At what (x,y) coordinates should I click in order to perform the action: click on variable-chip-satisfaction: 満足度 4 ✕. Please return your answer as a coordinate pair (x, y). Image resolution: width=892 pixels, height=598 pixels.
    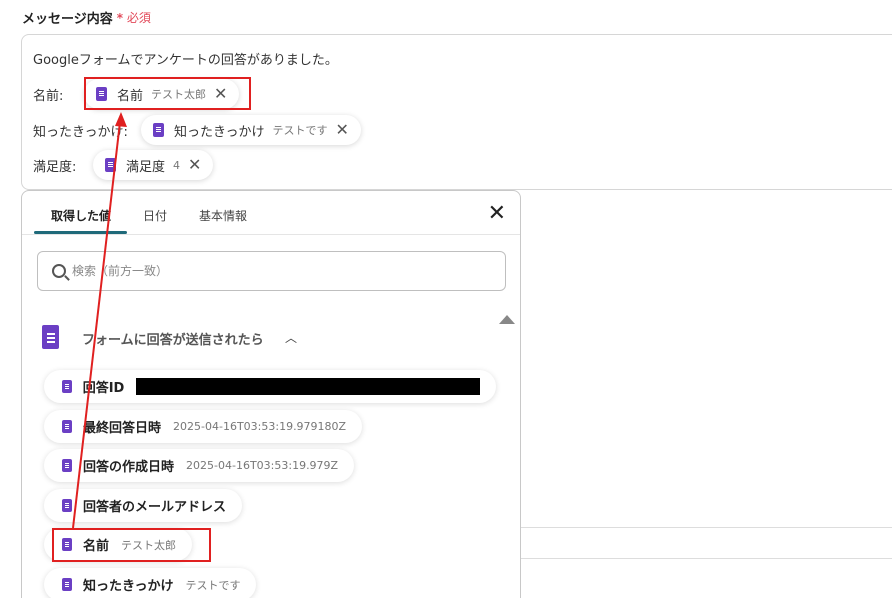
    Looking at the image, I should click on (153, 165).